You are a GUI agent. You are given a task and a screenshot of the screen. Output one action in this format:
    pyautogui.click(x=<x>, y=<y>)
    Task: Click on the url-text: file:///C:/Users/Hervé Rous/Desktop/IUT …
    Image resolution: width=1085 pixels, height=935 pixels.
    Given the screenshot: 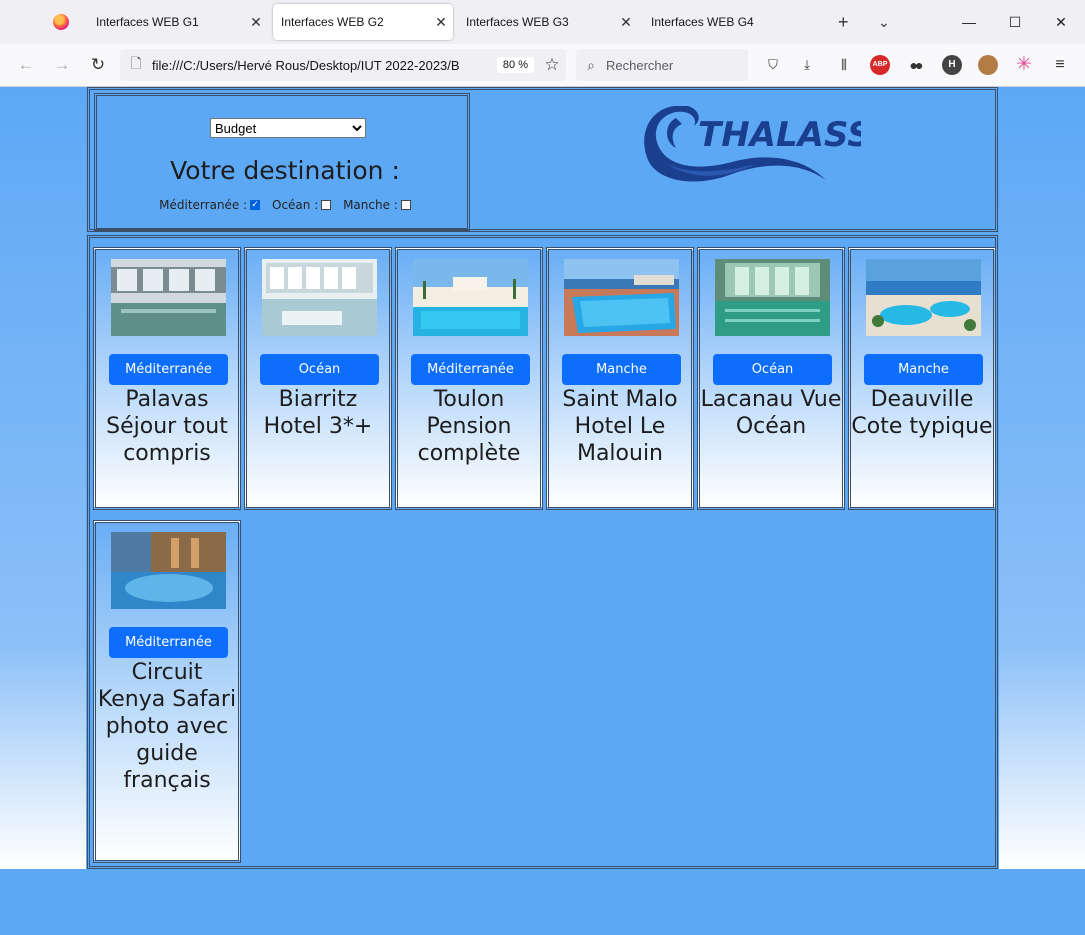 What is the action you would take?
    pyautogui.click(x=322, y=65)
    